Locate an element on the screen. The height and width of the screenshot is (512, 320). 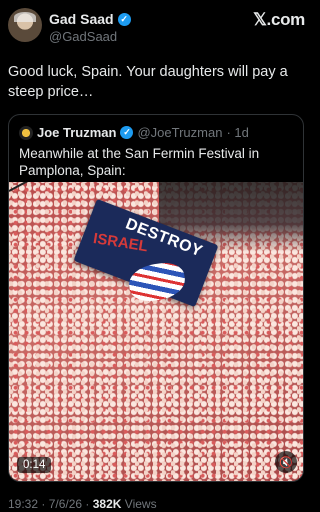
flag-pole is located at coordinates (34, 187).